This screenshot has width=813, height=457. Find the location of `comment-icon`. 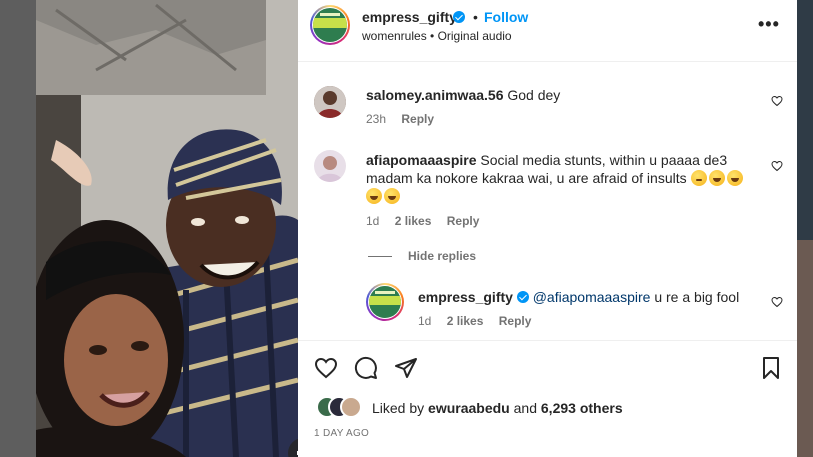

comment-icon is located at coordinates (366, 368).